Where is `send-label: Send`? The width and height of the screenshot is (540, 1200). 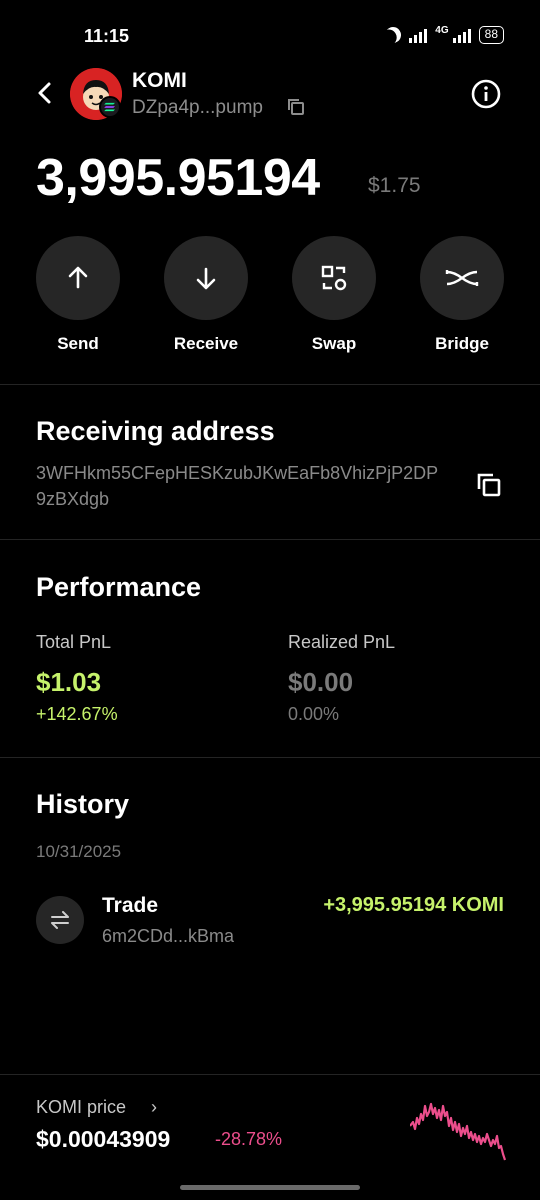
send-label: Send is located at coordinates (78, 343).